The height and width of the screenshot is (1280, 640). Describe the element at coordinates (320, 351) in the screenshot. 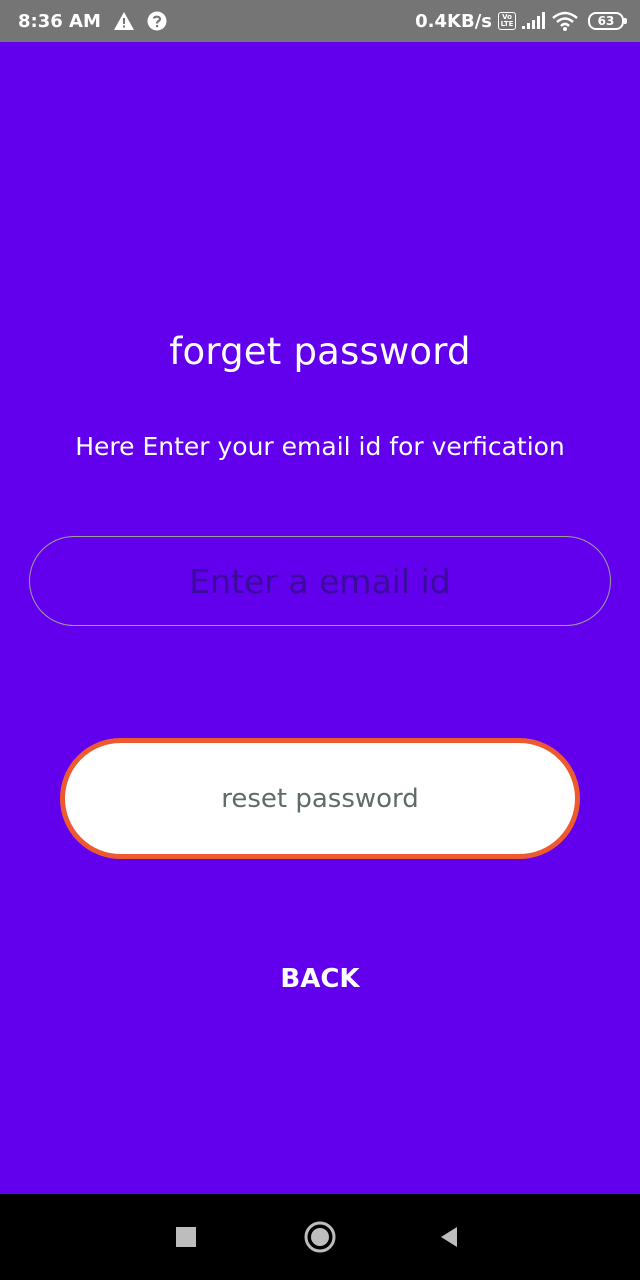

I see `page-title: forget password` at that location.